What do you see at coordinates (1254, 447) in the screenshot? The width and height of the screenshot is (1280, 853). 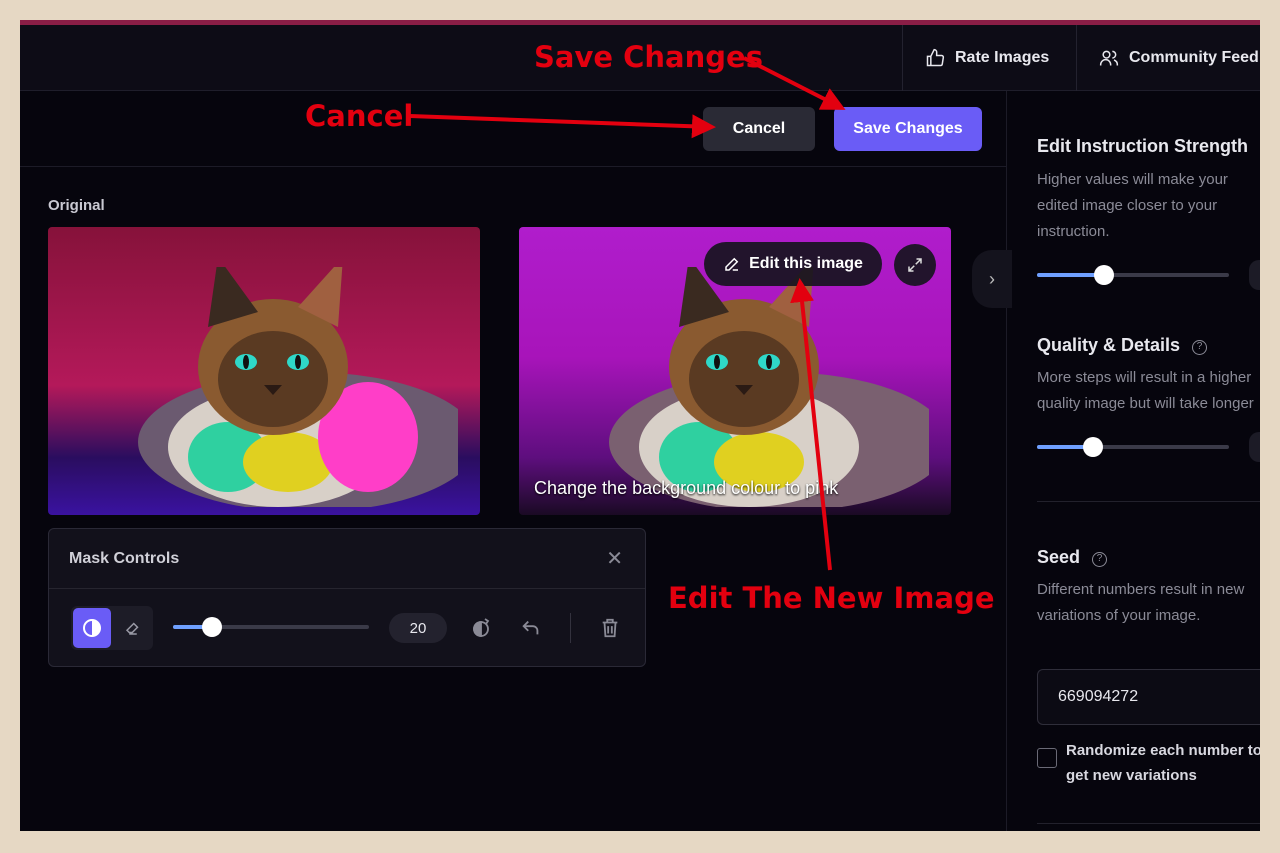 I see `quality-value-field` at bounding box center [1254, 447].